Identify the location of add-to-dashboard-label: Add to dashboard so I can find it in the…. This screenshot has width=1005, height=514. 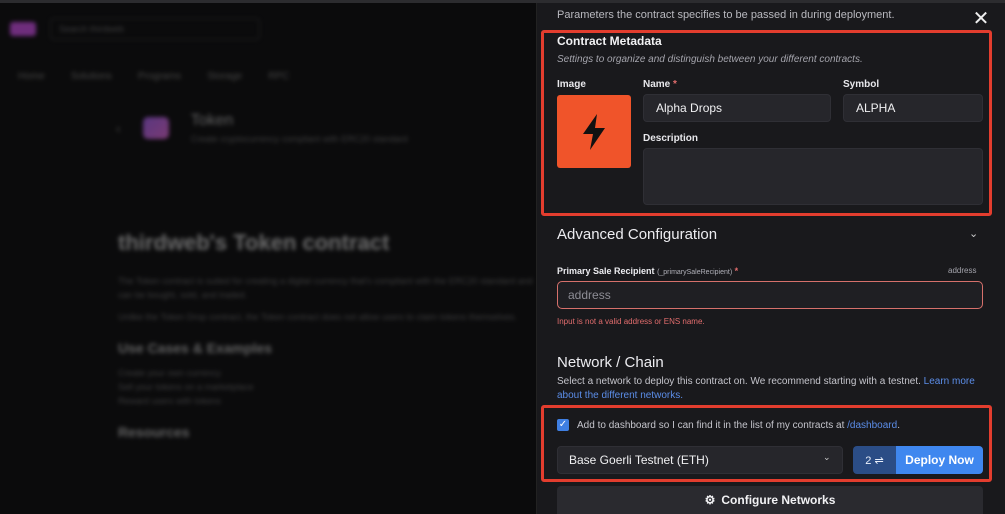
(738, 425).